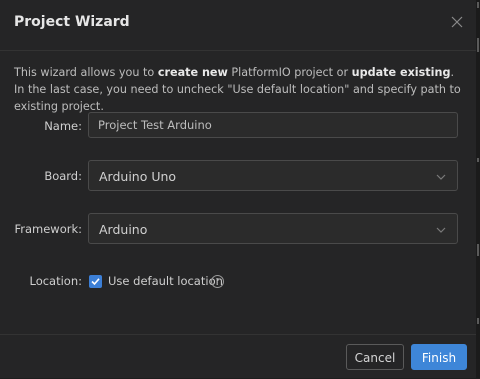  I want to click on finish-button: Finish, so click(439, 357).